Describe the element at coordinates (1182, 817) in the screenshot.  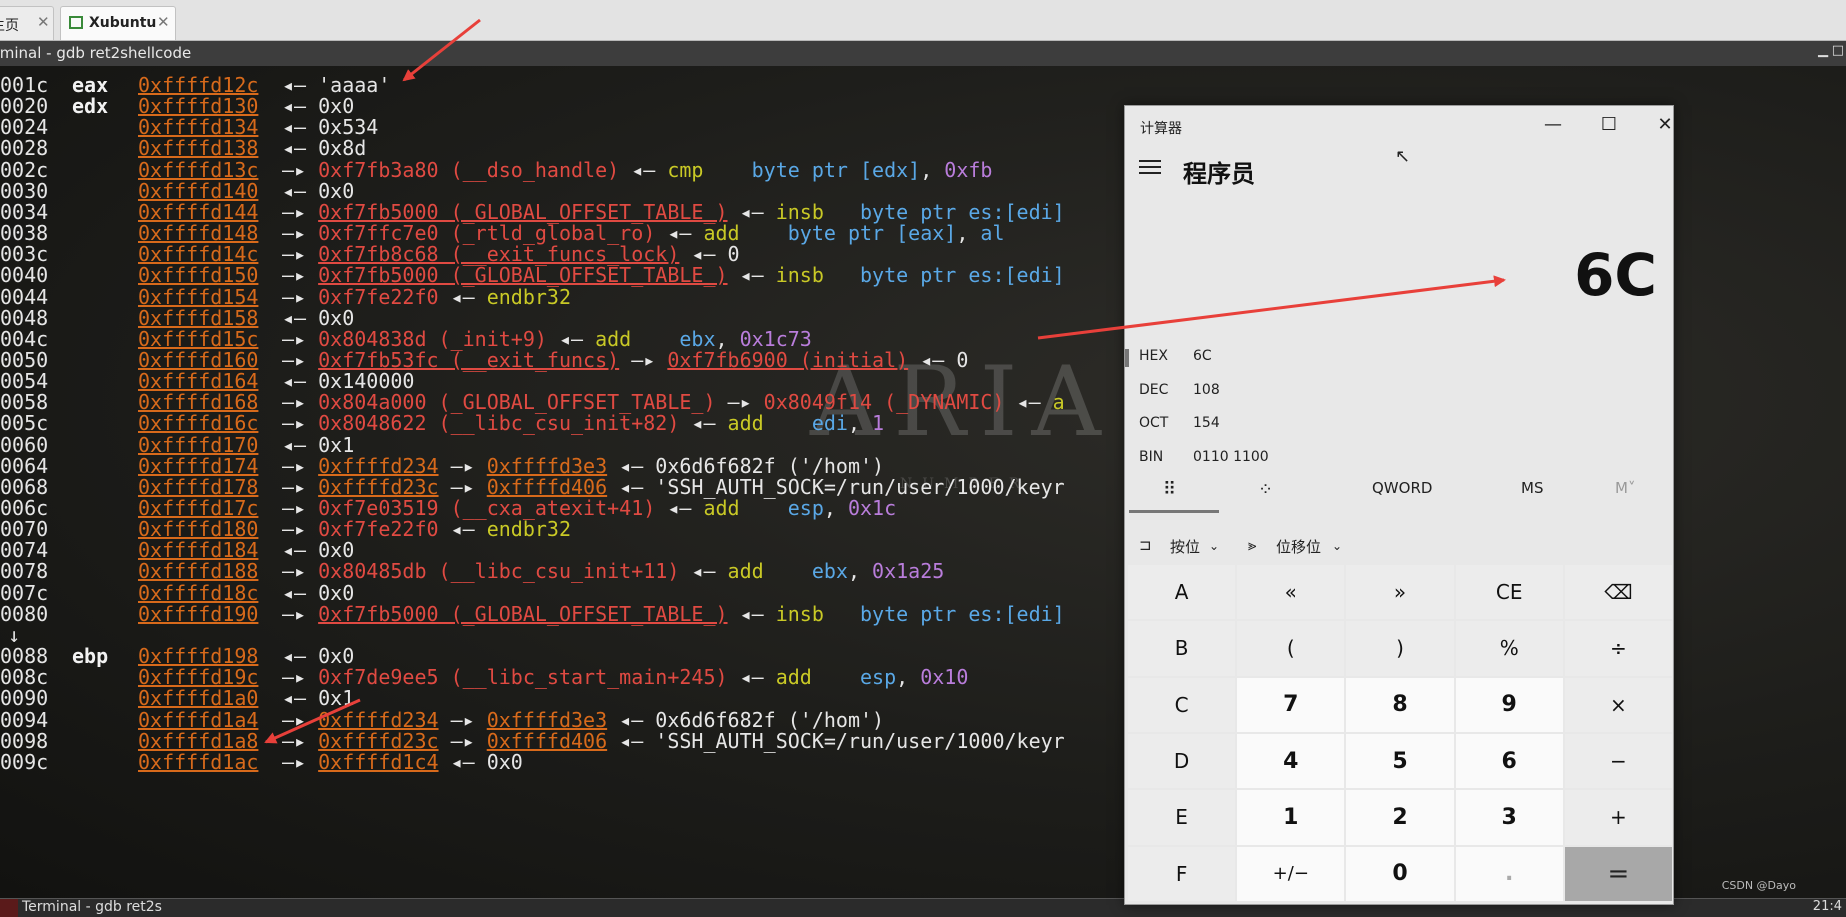
I see `key-e: E` at that location.